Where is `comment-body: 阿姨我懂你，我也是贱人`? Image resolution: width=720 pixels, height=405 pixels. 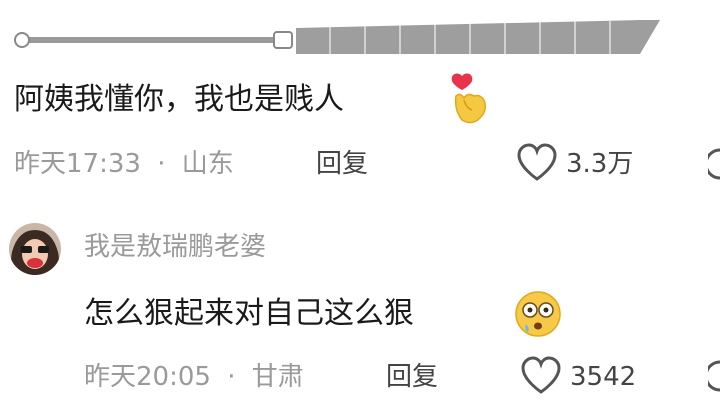 comment-body: 阿姨我懂你，我也是贱人 is located at coordinates (179, 99).